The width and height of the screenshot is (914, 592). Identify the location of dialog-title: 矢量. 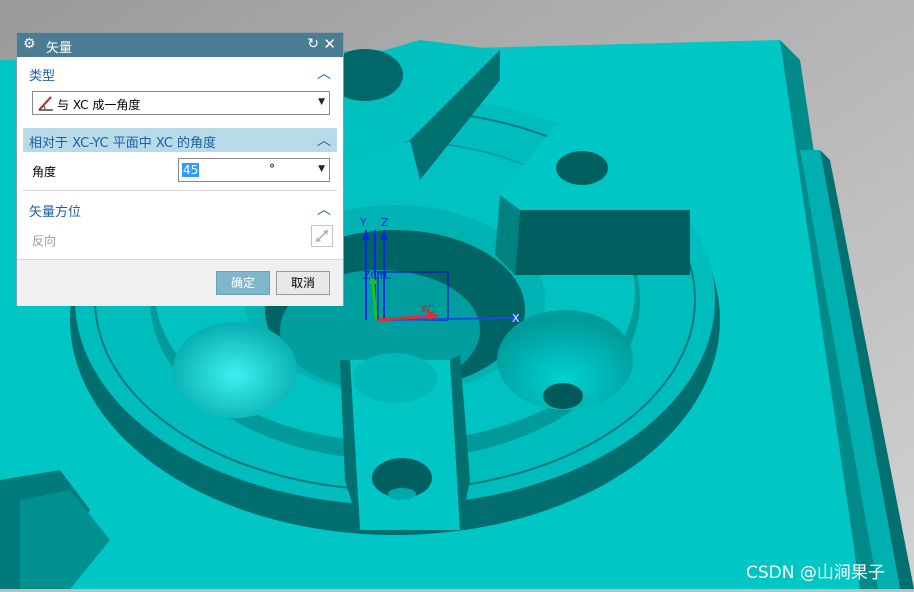
(59, 48).